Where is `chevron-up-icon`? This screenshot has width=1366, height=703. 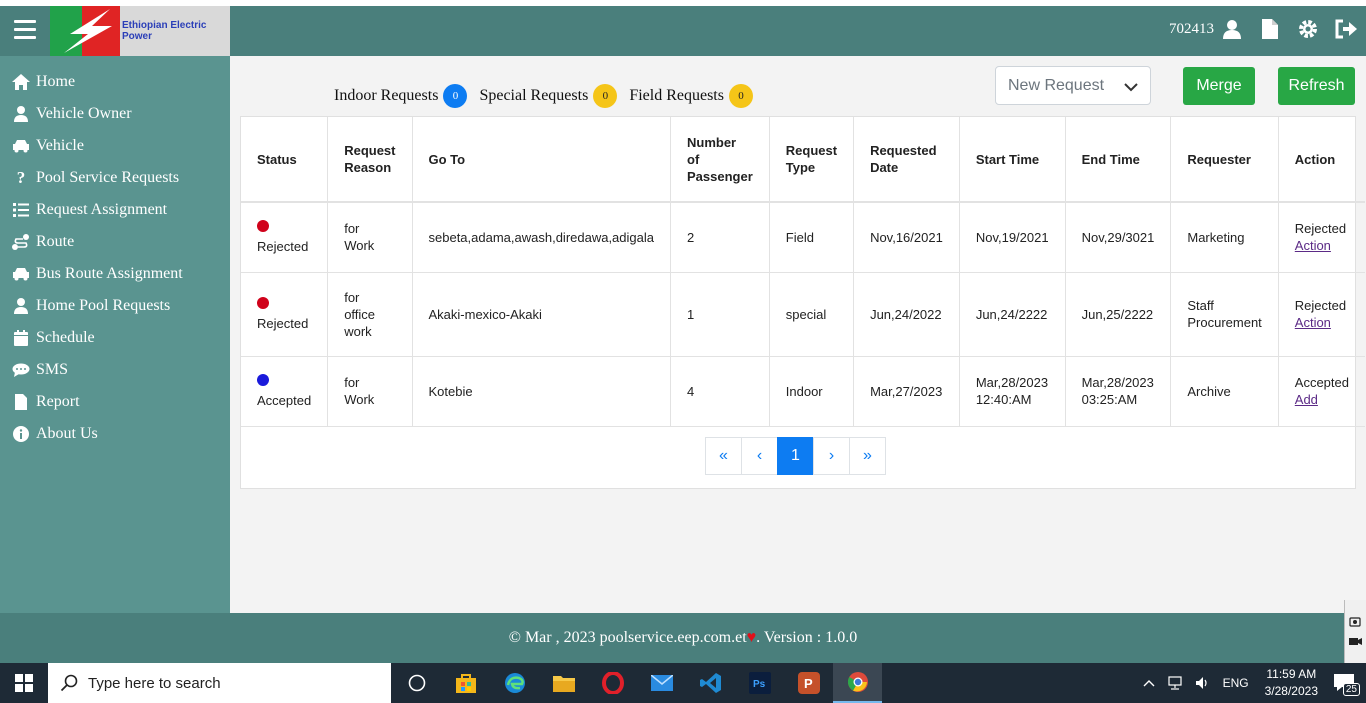 chevron-up-icon is located at coordinates (1149, 683).